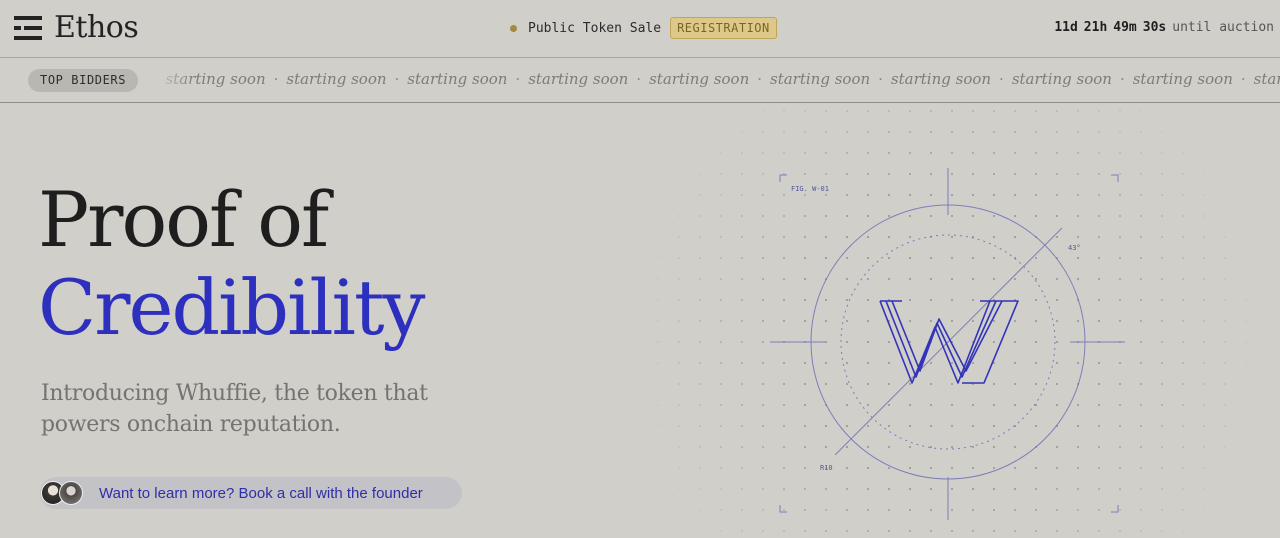 This screenshot has width=1280, height=538. I want to click on countdown-days: 11d, so click(1066, 27).